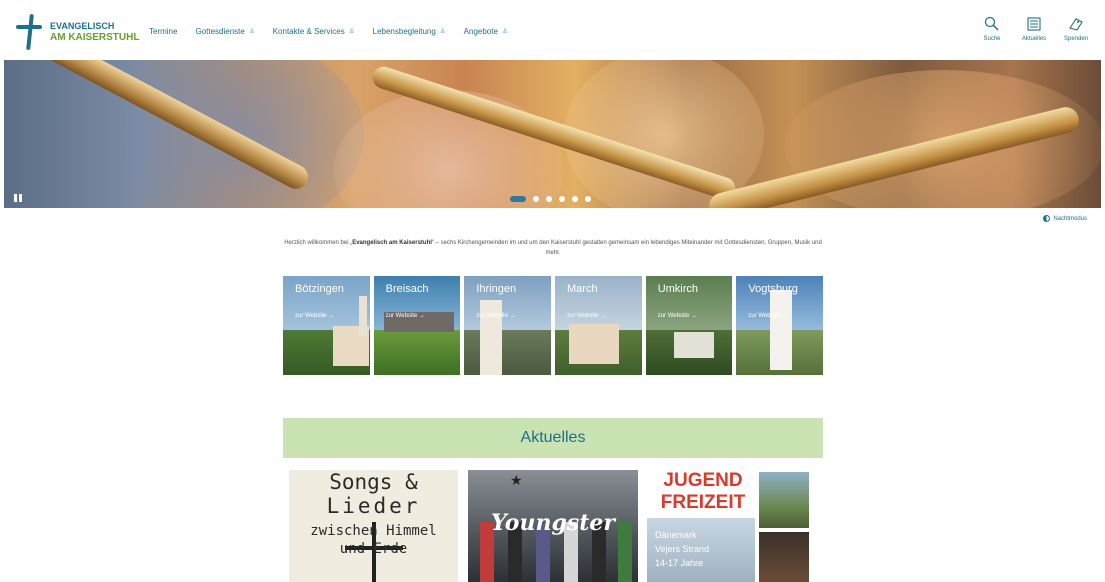 Image resolution: width=1105 pixels, height=582 pixels. I want to click on parish-name: Umkirch, so click(678, 289).